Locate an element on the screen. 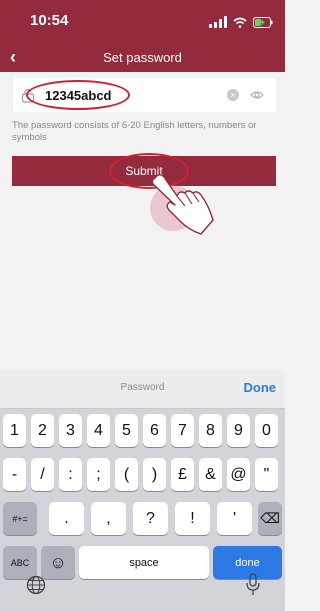 The image size is (320, 611). key-0: 0 is located at coordinates (266, 430).